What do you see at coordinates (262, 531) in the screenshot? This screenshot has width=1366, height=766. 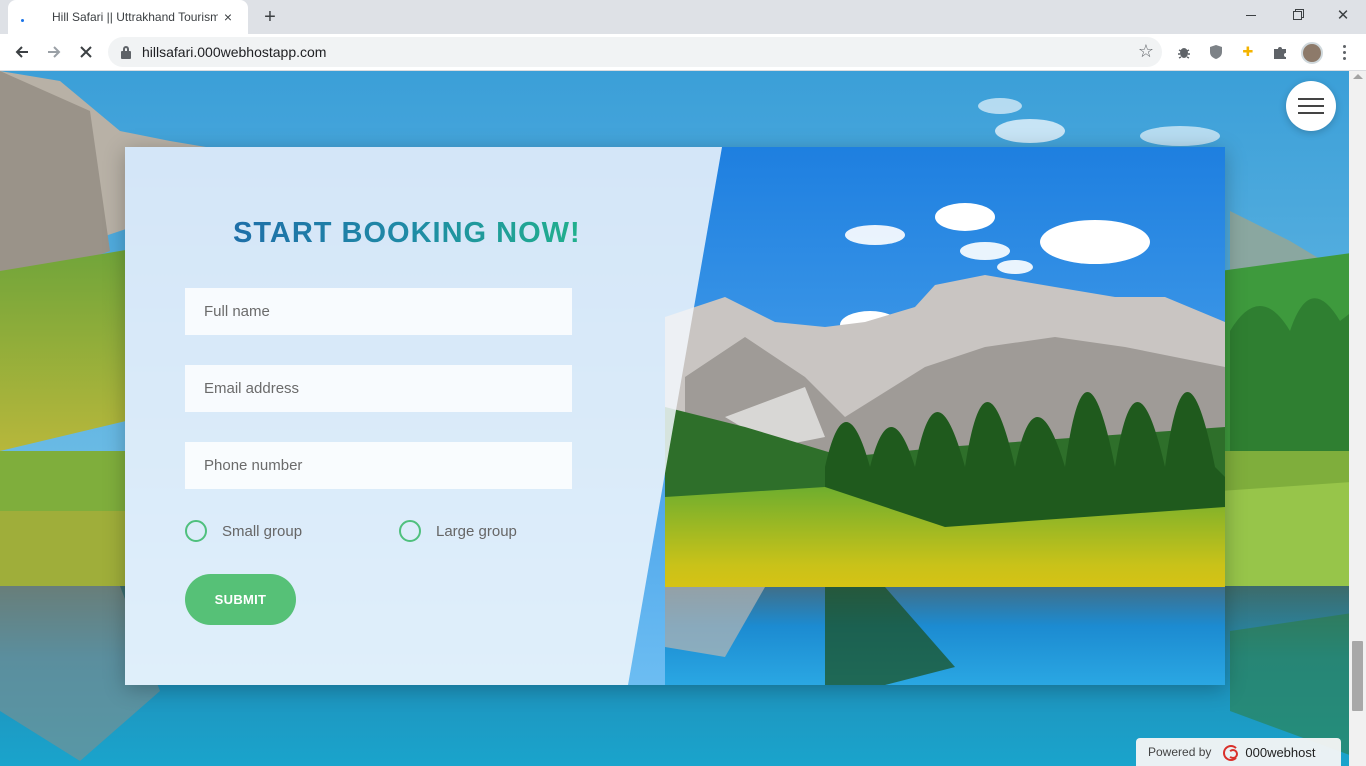 I see `radio-small-group-label: Small group` at bounding box center [262, 531].